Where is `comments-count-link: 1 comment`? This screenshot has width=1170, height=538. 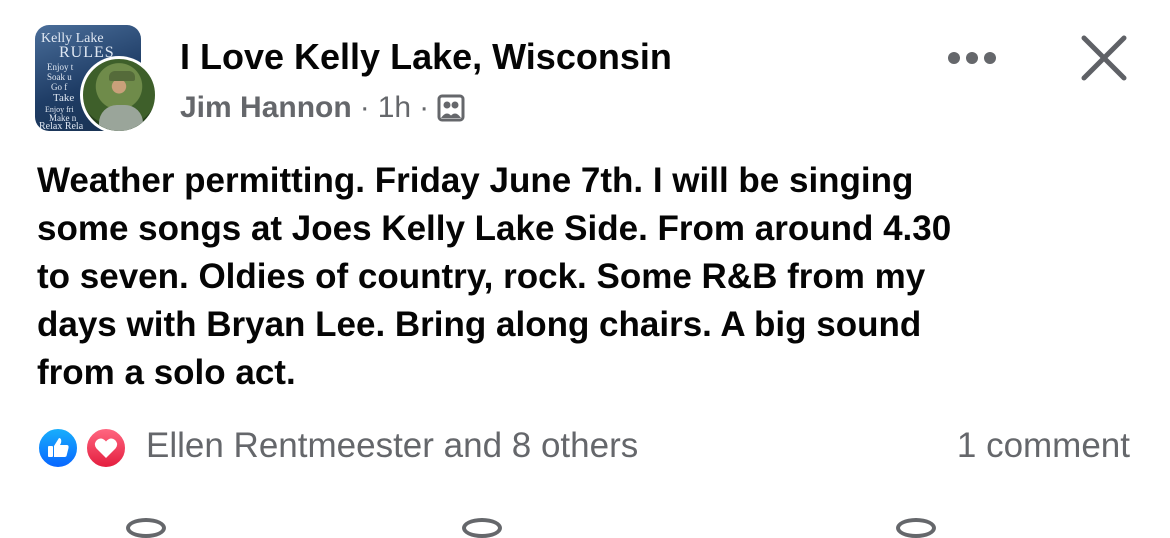 comments-count-link: 1 comment is located at coordinates (1043, 446).